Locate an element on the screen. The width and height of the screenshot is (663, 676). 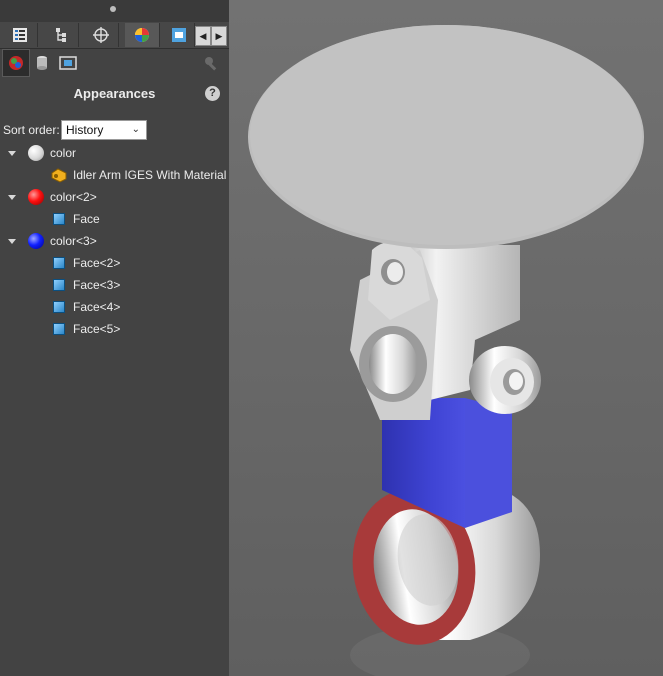
cylinder-icon is located at coordinates (42, 63).